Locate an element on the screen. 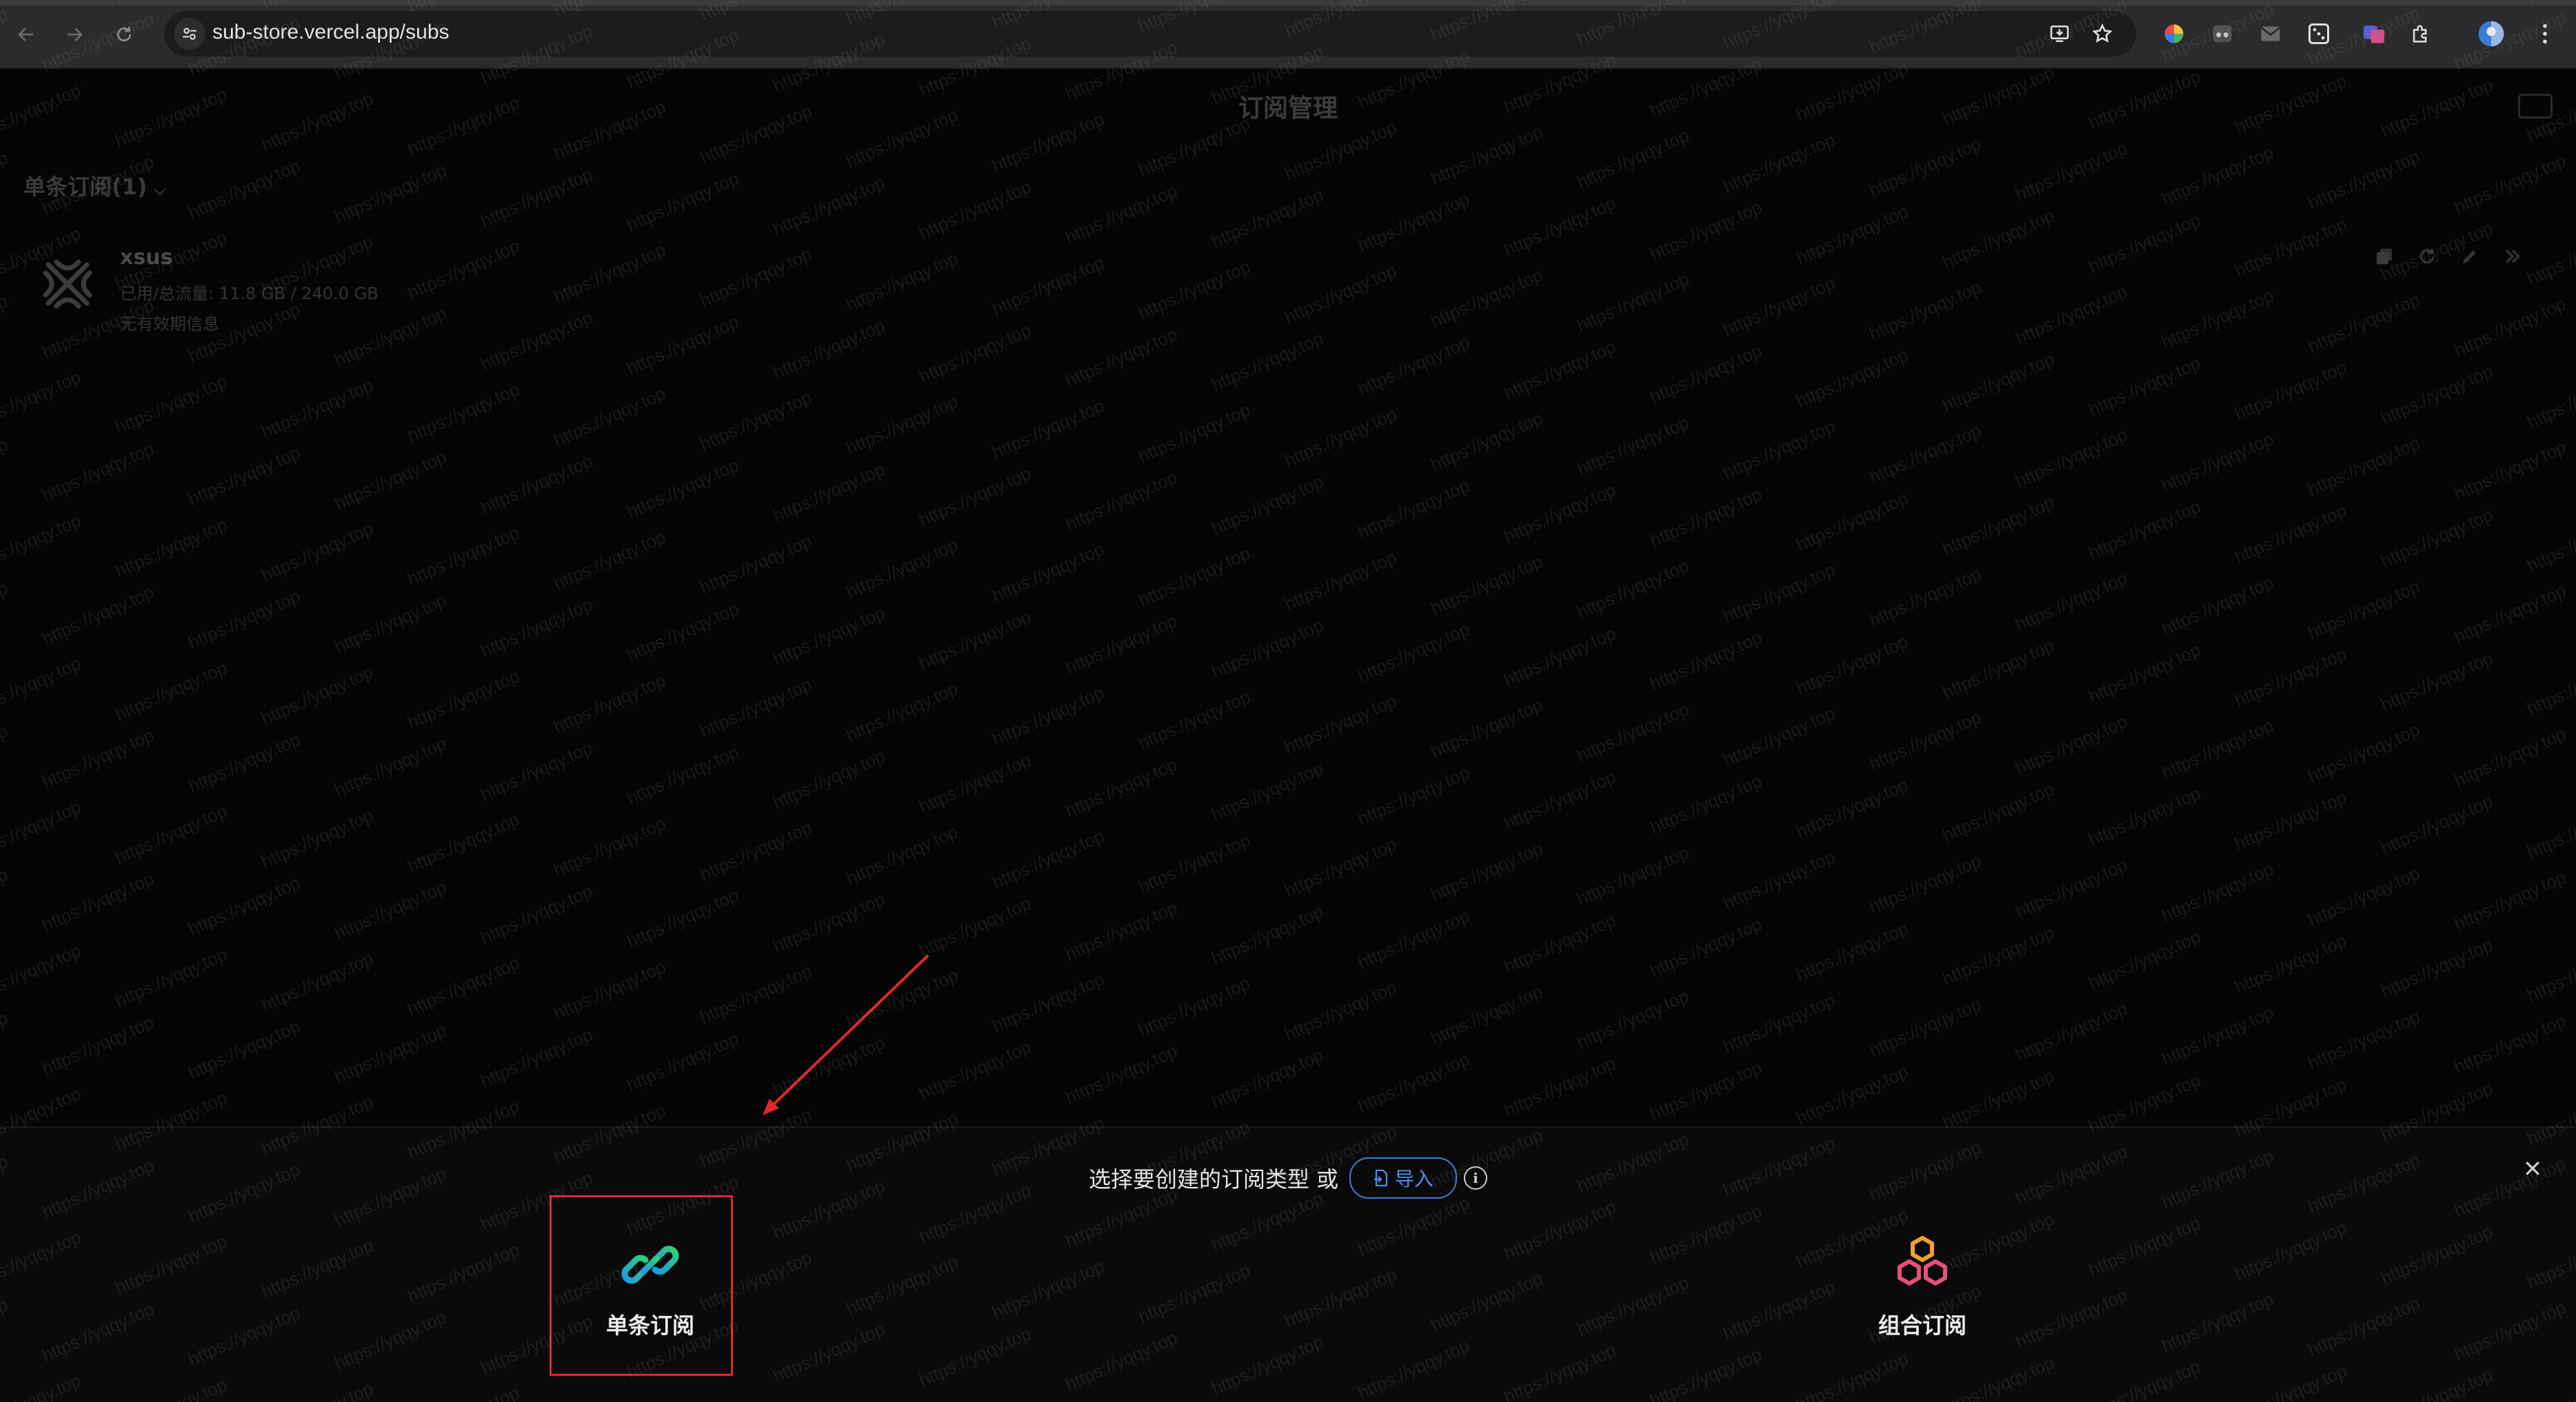 The image size is (2576, 1402). color-wheel-extension-icon is located at coordinates (2174, 34).